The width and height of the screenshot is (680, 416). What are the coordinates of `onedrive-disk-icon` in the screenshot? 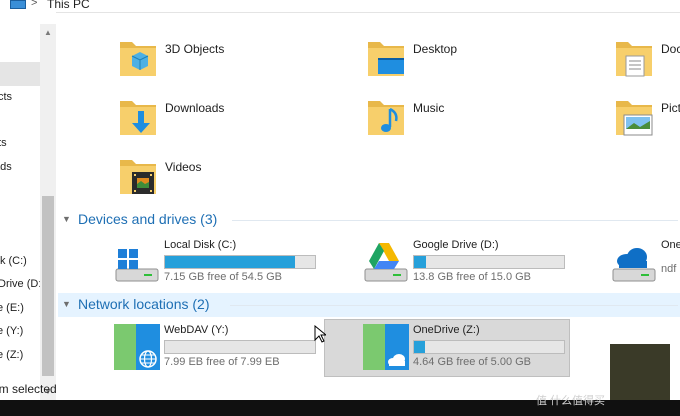 It's located at (634, 265).